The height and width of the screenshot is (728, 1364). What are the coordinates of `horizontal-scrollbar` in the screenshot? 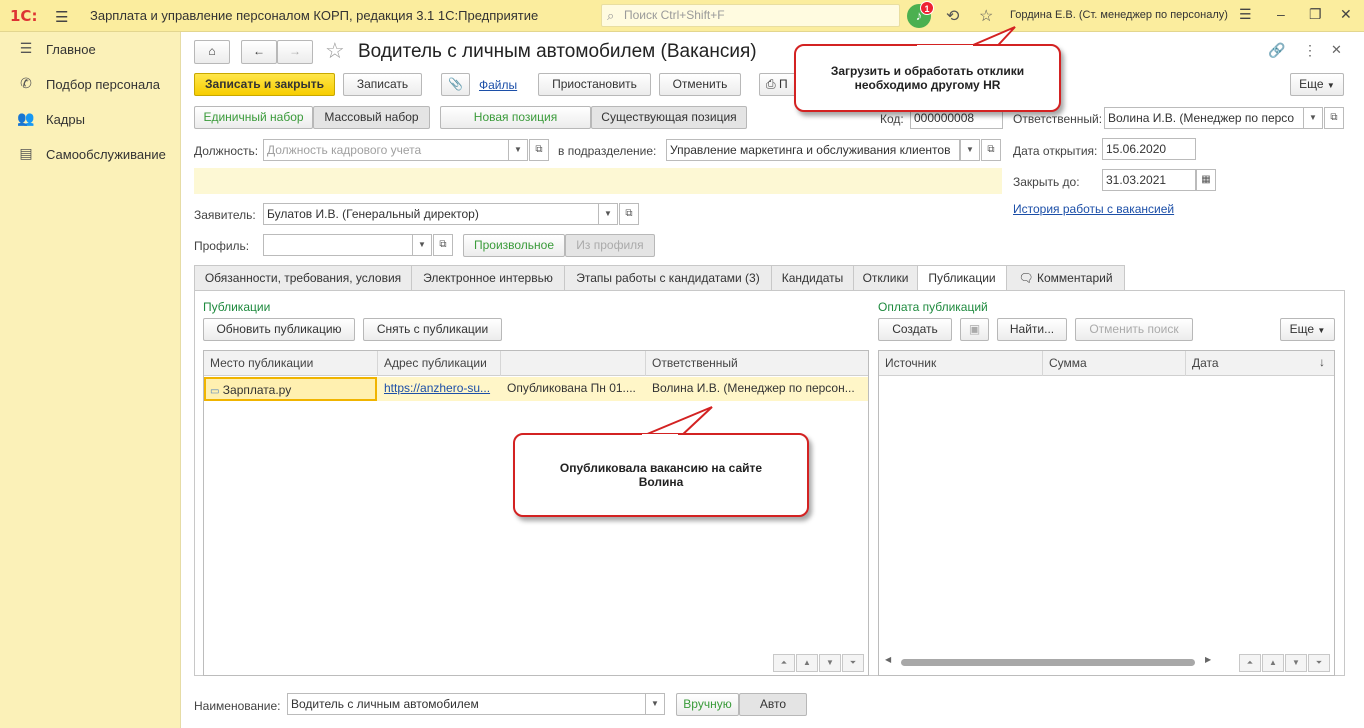 It's located at (1048, 662).